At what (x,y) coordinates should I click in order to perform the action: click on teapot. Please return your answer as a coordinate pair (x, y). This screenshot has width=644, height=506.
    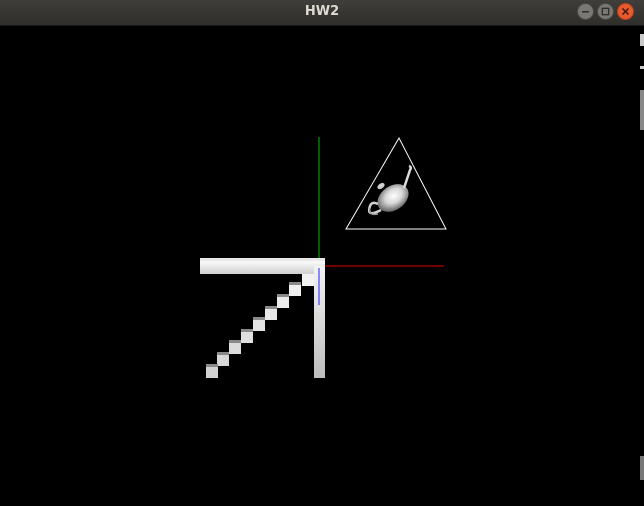
    Looking at the image, I should click on (390, 190).